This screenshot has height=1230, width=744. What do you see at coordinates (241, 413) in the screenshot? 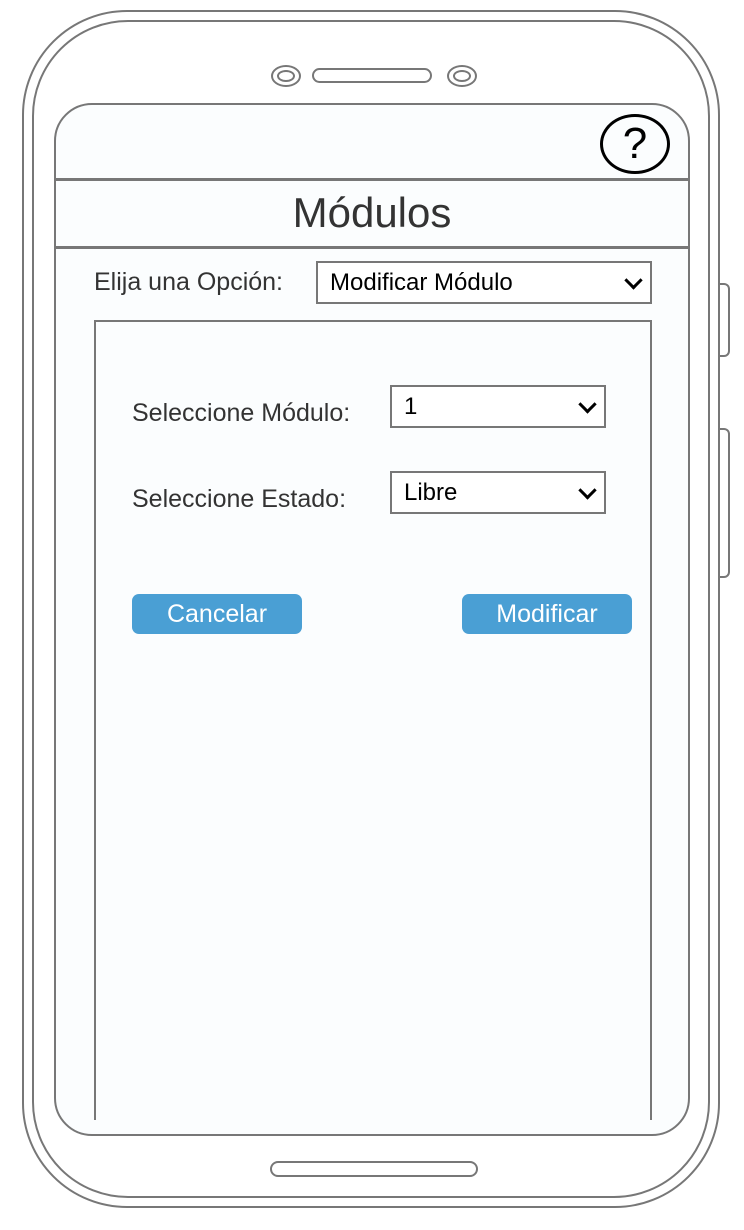
I see `modulo-label: Seleccione Módulo:` at bounding box center [241, 413].